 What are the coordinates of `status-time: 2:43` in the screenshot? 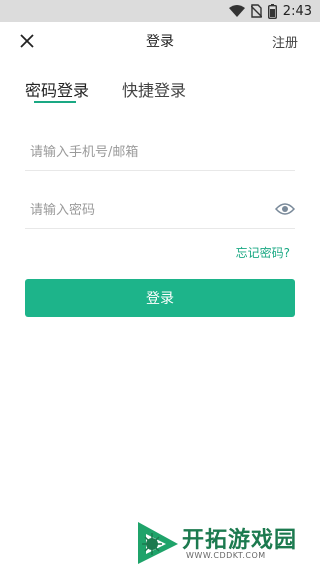 It's located at (297, 11).